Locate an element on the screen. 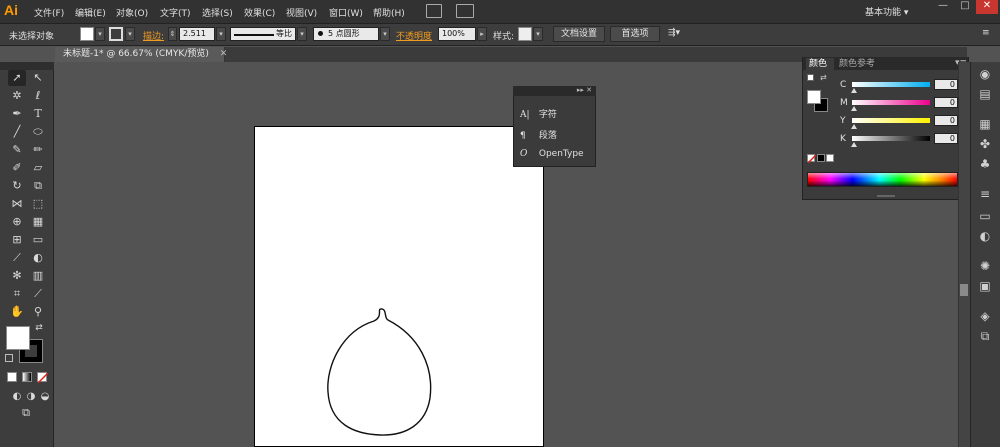 This screenshot has width=1000, height=447. direct-selection-tool: ↖ is located at coordinates (38, 78).